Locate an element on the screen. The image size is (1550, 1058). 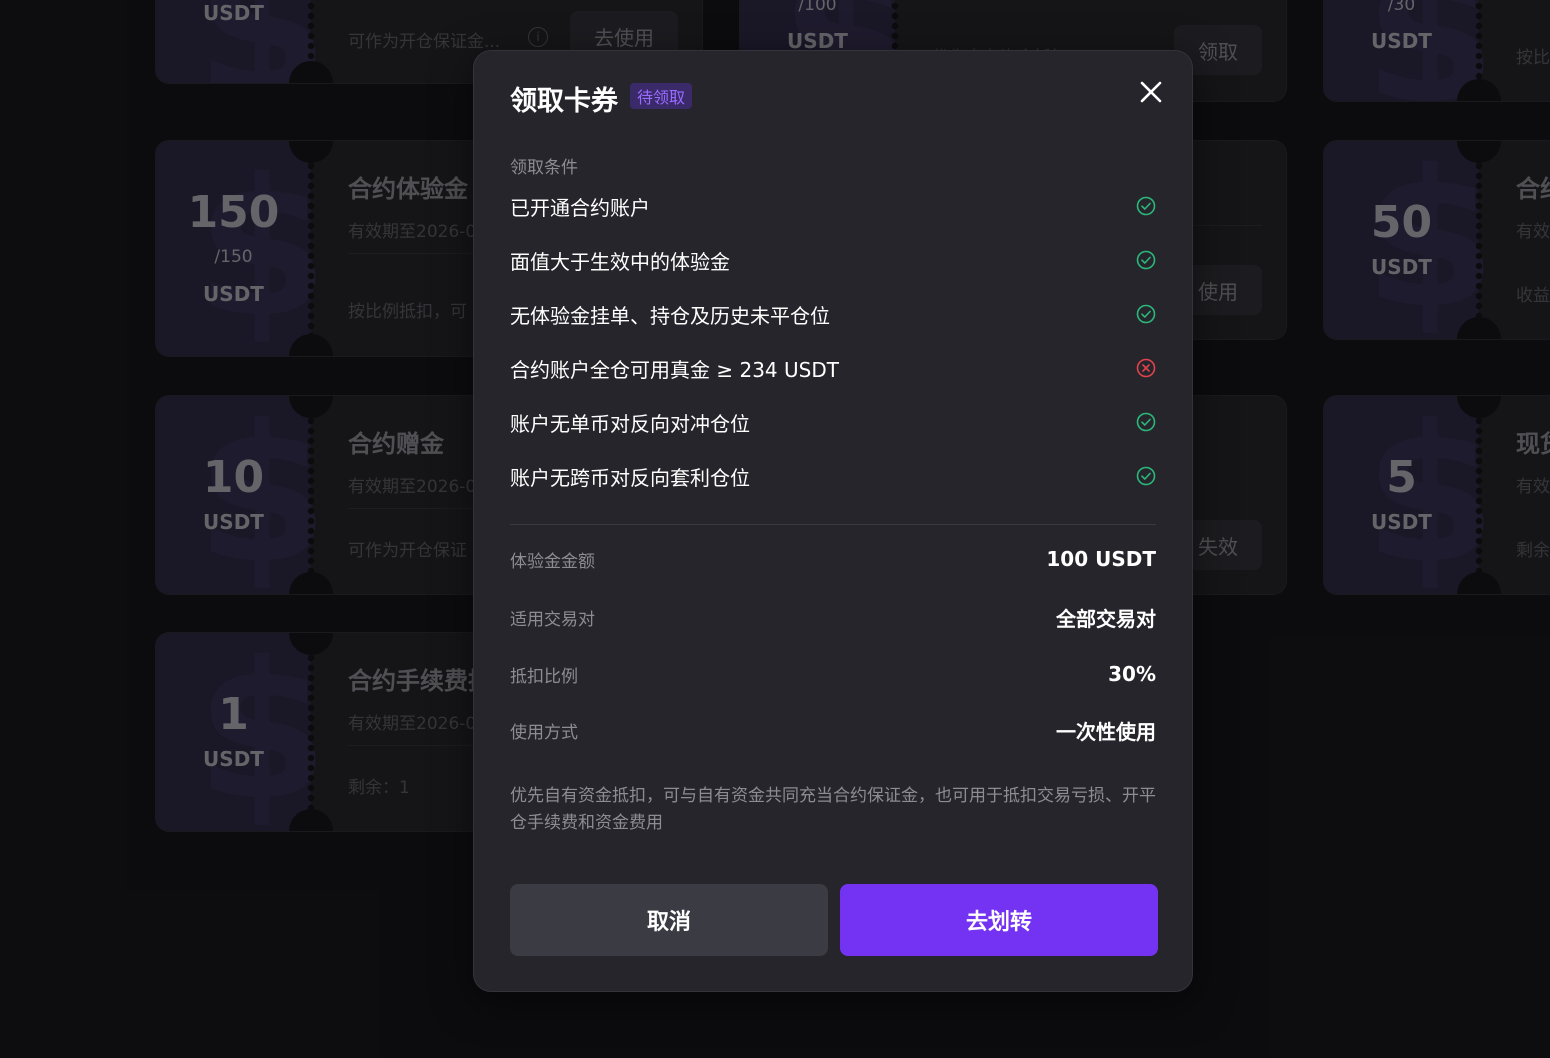
detail-value: 30% is located at coordinates (1132, 674).